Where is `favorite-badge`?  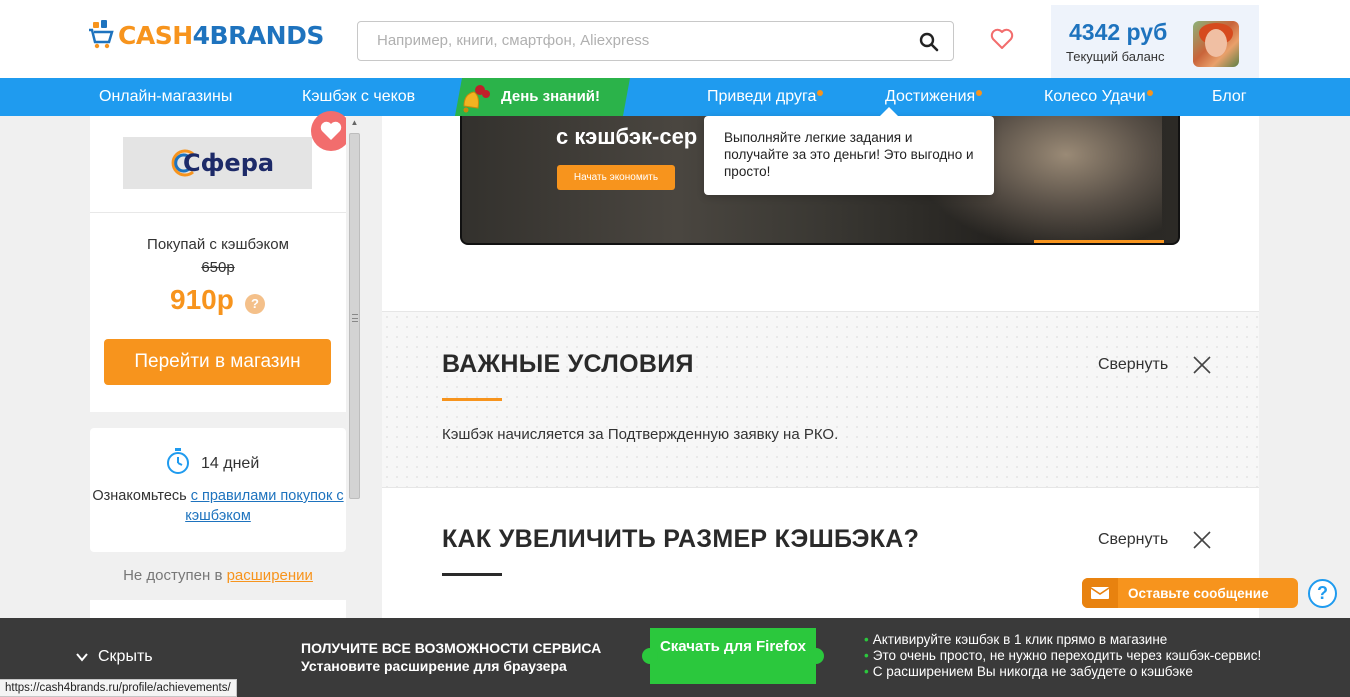
favorite-badge is located at coordinates (331, 131).